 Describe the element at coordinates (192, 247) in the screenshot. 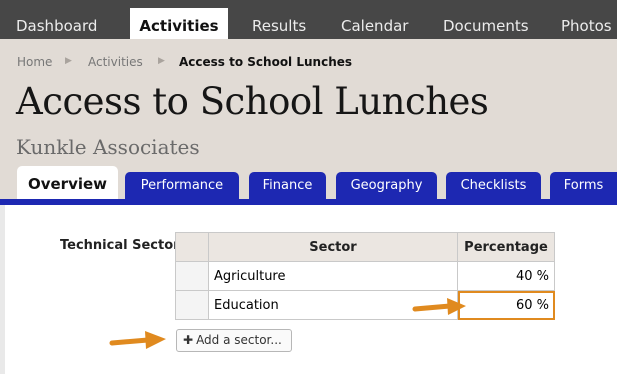

I see `table-corner` at that location.